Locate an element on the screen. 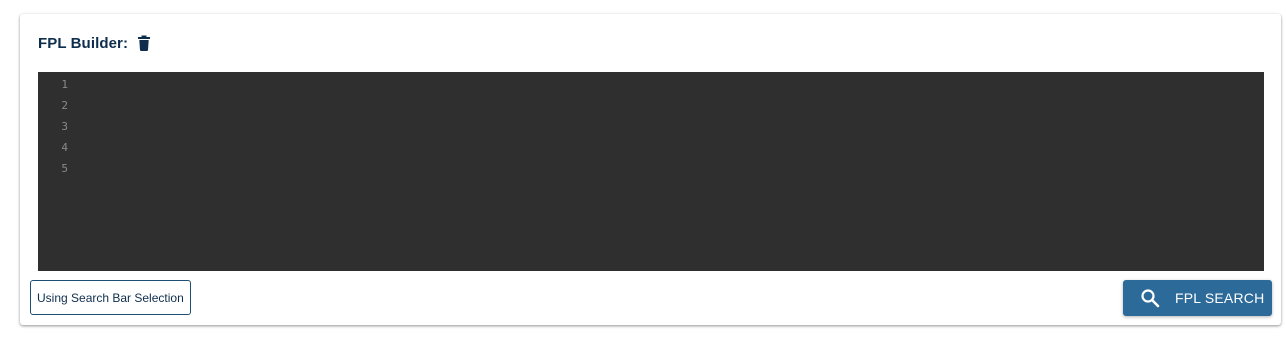  trash-icon is located at coordinates (144, 43).